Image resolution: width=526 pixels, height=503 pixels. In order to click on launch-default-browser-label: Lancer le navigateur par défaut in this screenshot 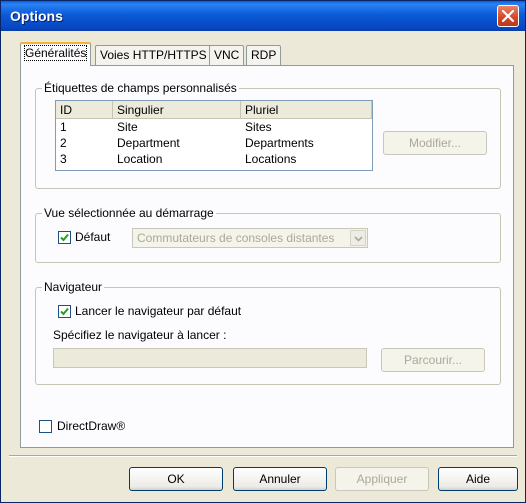, I will do `click(158, 311)`.